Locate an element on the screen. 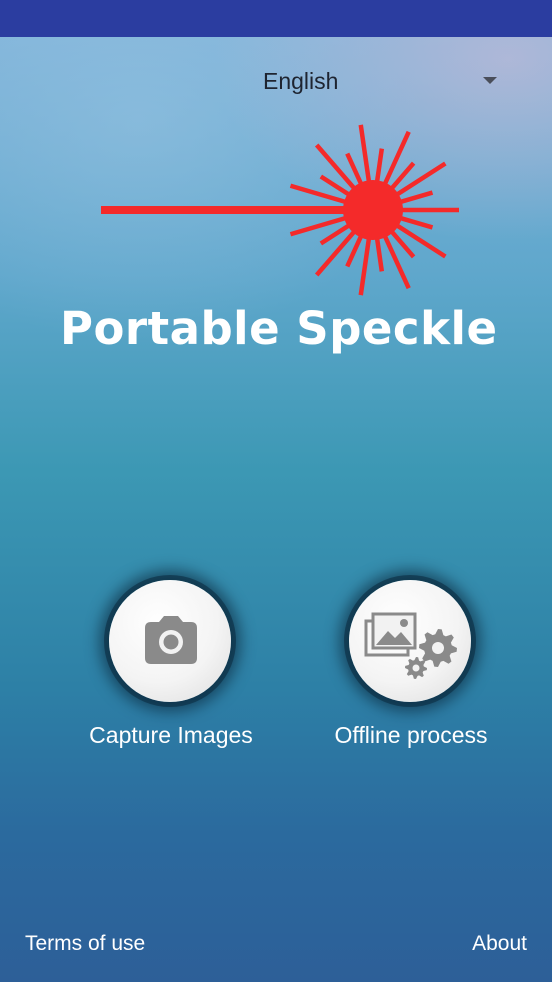  status-bar is located at coordinates (276, 18).